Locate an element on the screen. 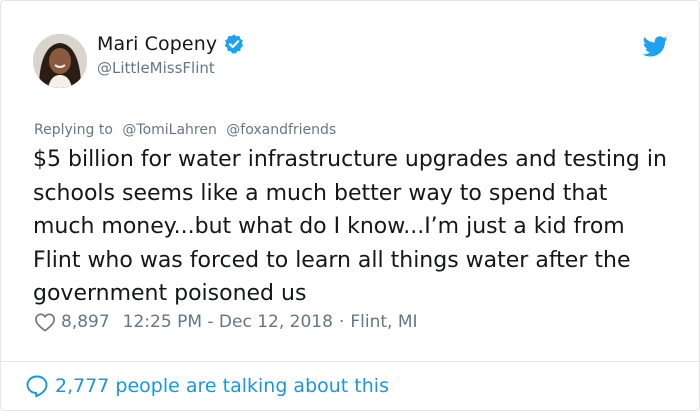  tweet-location: Flint, MI is located at coordinates (383, 322).